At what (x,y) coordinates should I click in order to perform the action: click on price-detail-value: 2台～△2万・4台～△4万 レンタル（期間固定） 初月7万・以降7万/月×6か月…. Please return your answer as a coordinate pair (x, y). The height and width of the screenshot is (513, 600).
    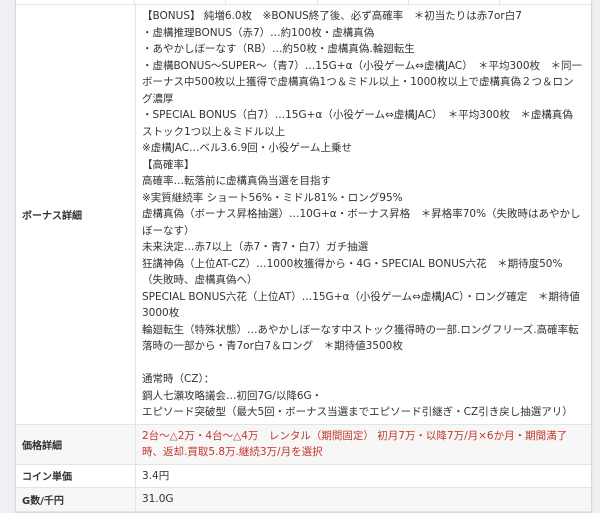
    Looking at the image, I should click on (363, 444).